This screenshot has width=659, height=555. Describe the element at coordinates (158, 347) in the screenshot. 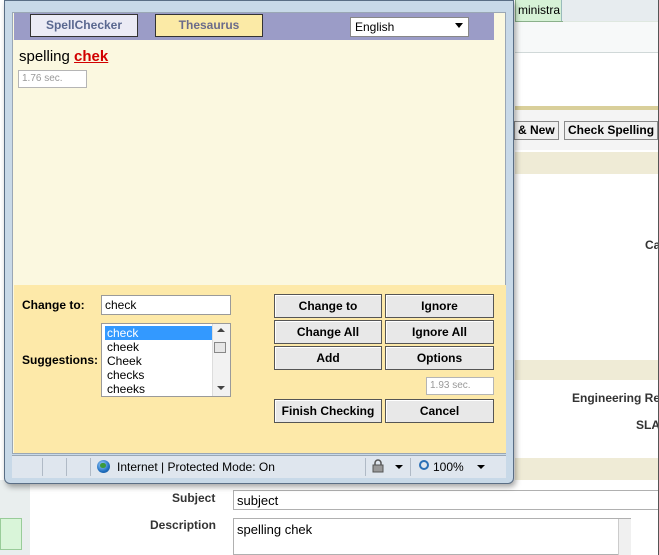

I see `list-item: cheek` at that location.